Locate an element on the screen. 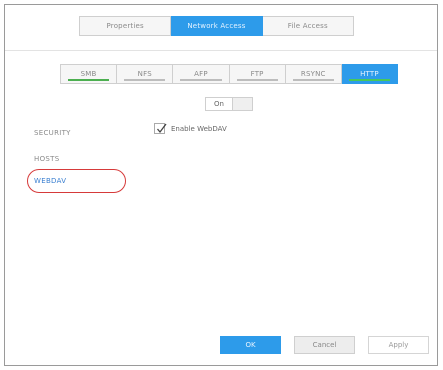 The height and width of the screenshot is (370, 443). protocol-tab-smb: SMB is located at coordinates (89, 74).